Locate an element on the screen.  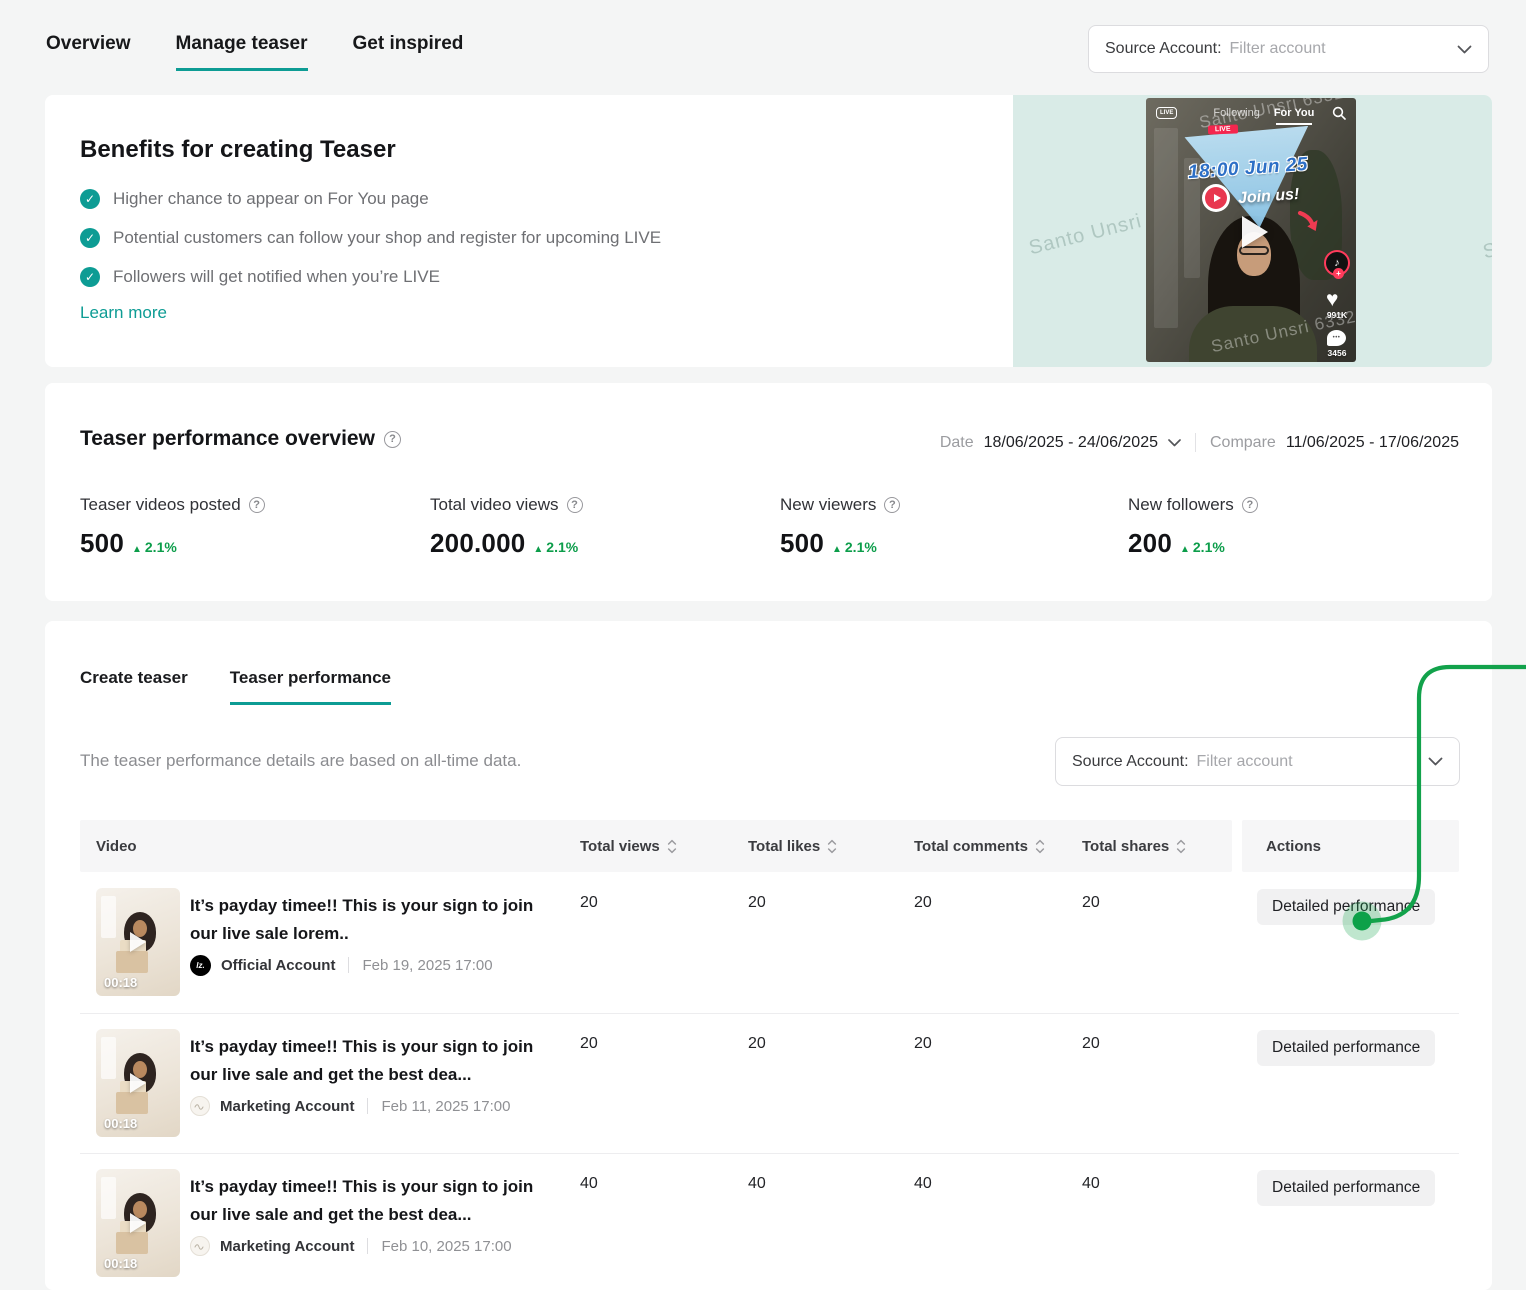
phone-decor is located at coordinates (1166, 228).